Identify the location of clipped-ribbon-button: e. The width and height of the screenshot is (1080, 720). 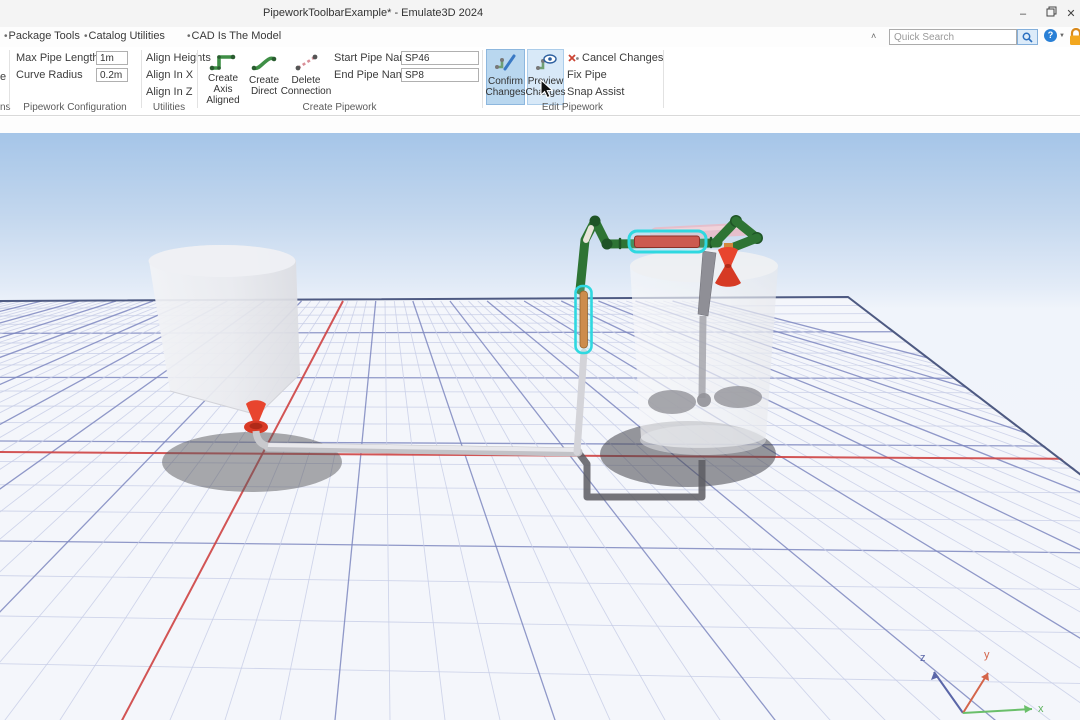
(3, 77).